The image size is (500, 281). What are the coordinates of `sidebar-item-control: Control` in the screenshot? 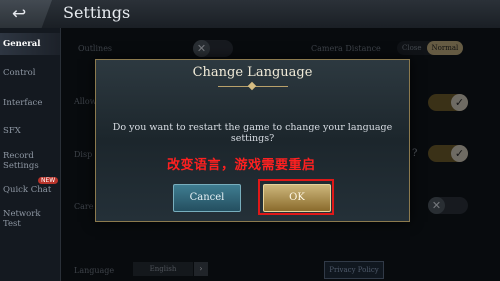 It's located at (30, 73).